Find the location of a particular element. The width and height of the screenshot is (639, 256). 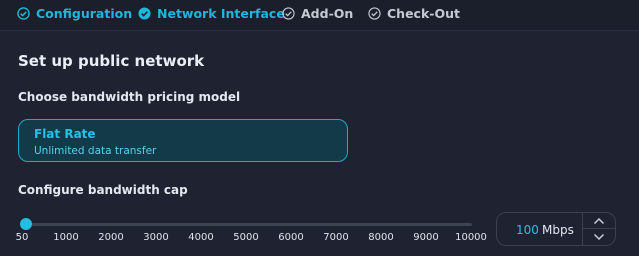

step-label: Check-Out is located at coordinates (423, 13).